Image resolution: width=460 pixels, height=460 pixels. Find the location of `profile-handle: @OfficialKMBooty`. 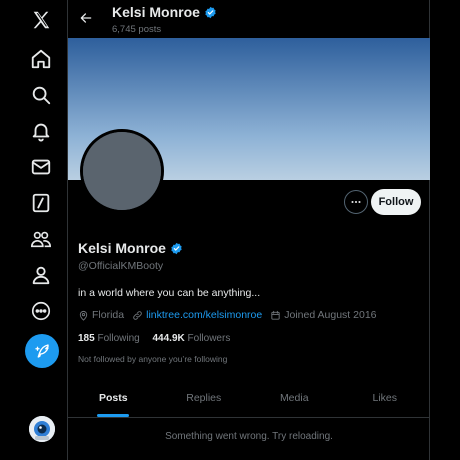

profile-handle: @OfficialKMBooty is located at coordinates (121, 266).